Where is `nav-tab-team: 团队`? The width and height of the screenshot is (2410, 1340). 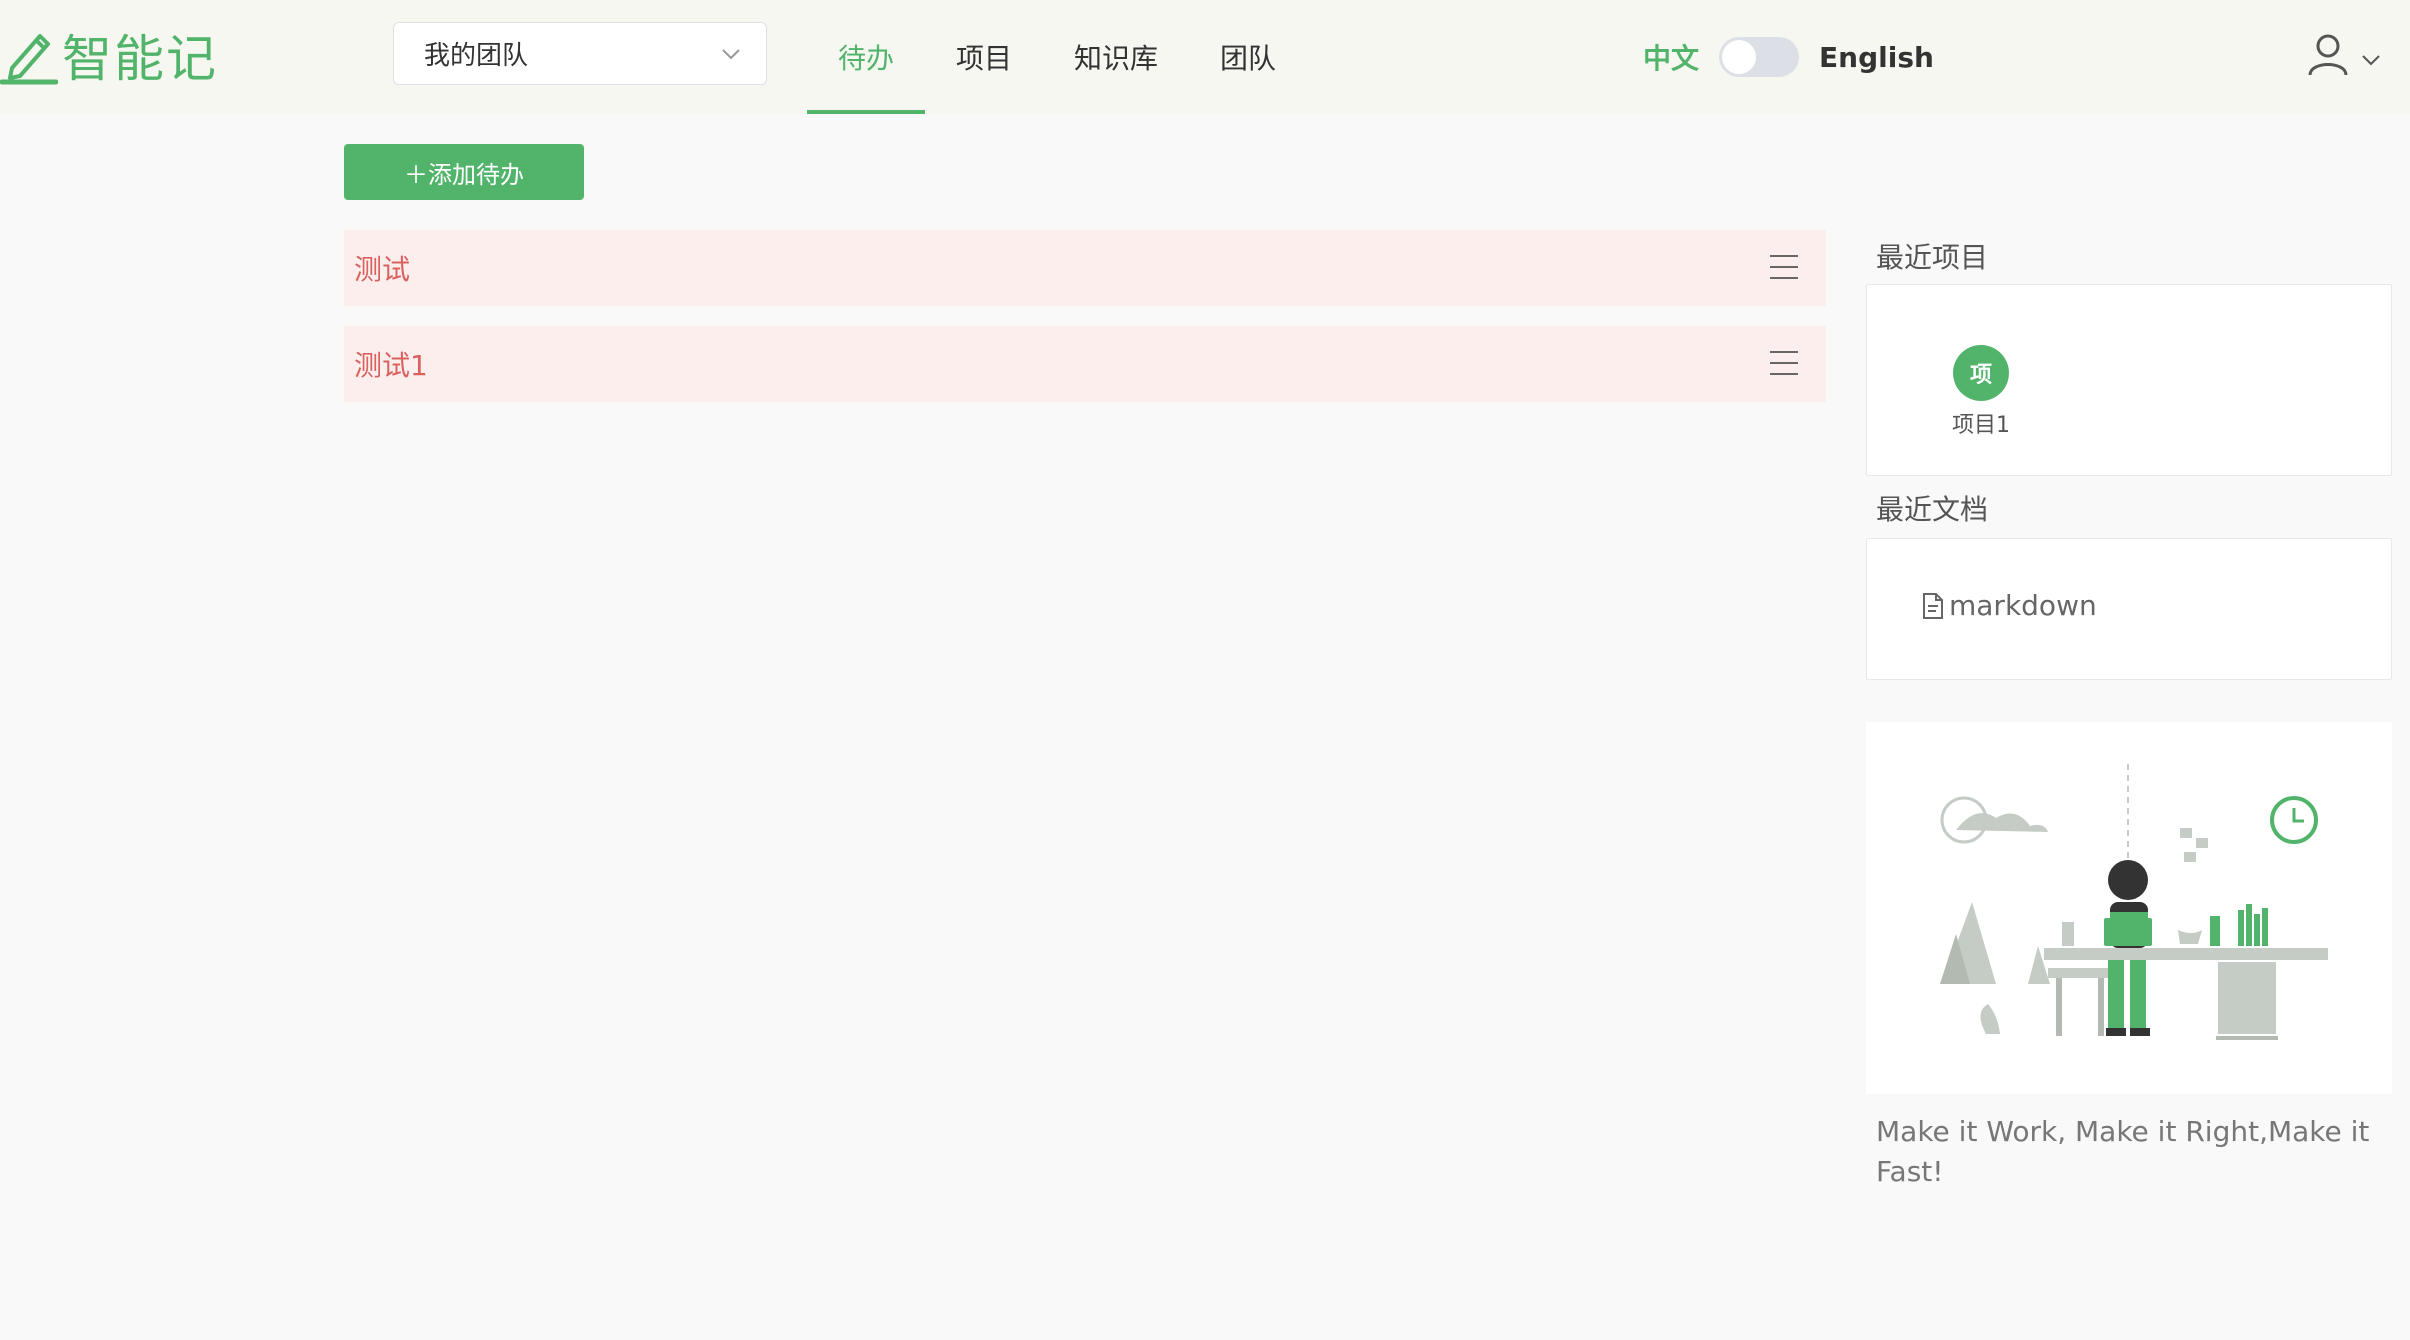
nav-tab-team: 团队 is located at coordinates (1248, 57).